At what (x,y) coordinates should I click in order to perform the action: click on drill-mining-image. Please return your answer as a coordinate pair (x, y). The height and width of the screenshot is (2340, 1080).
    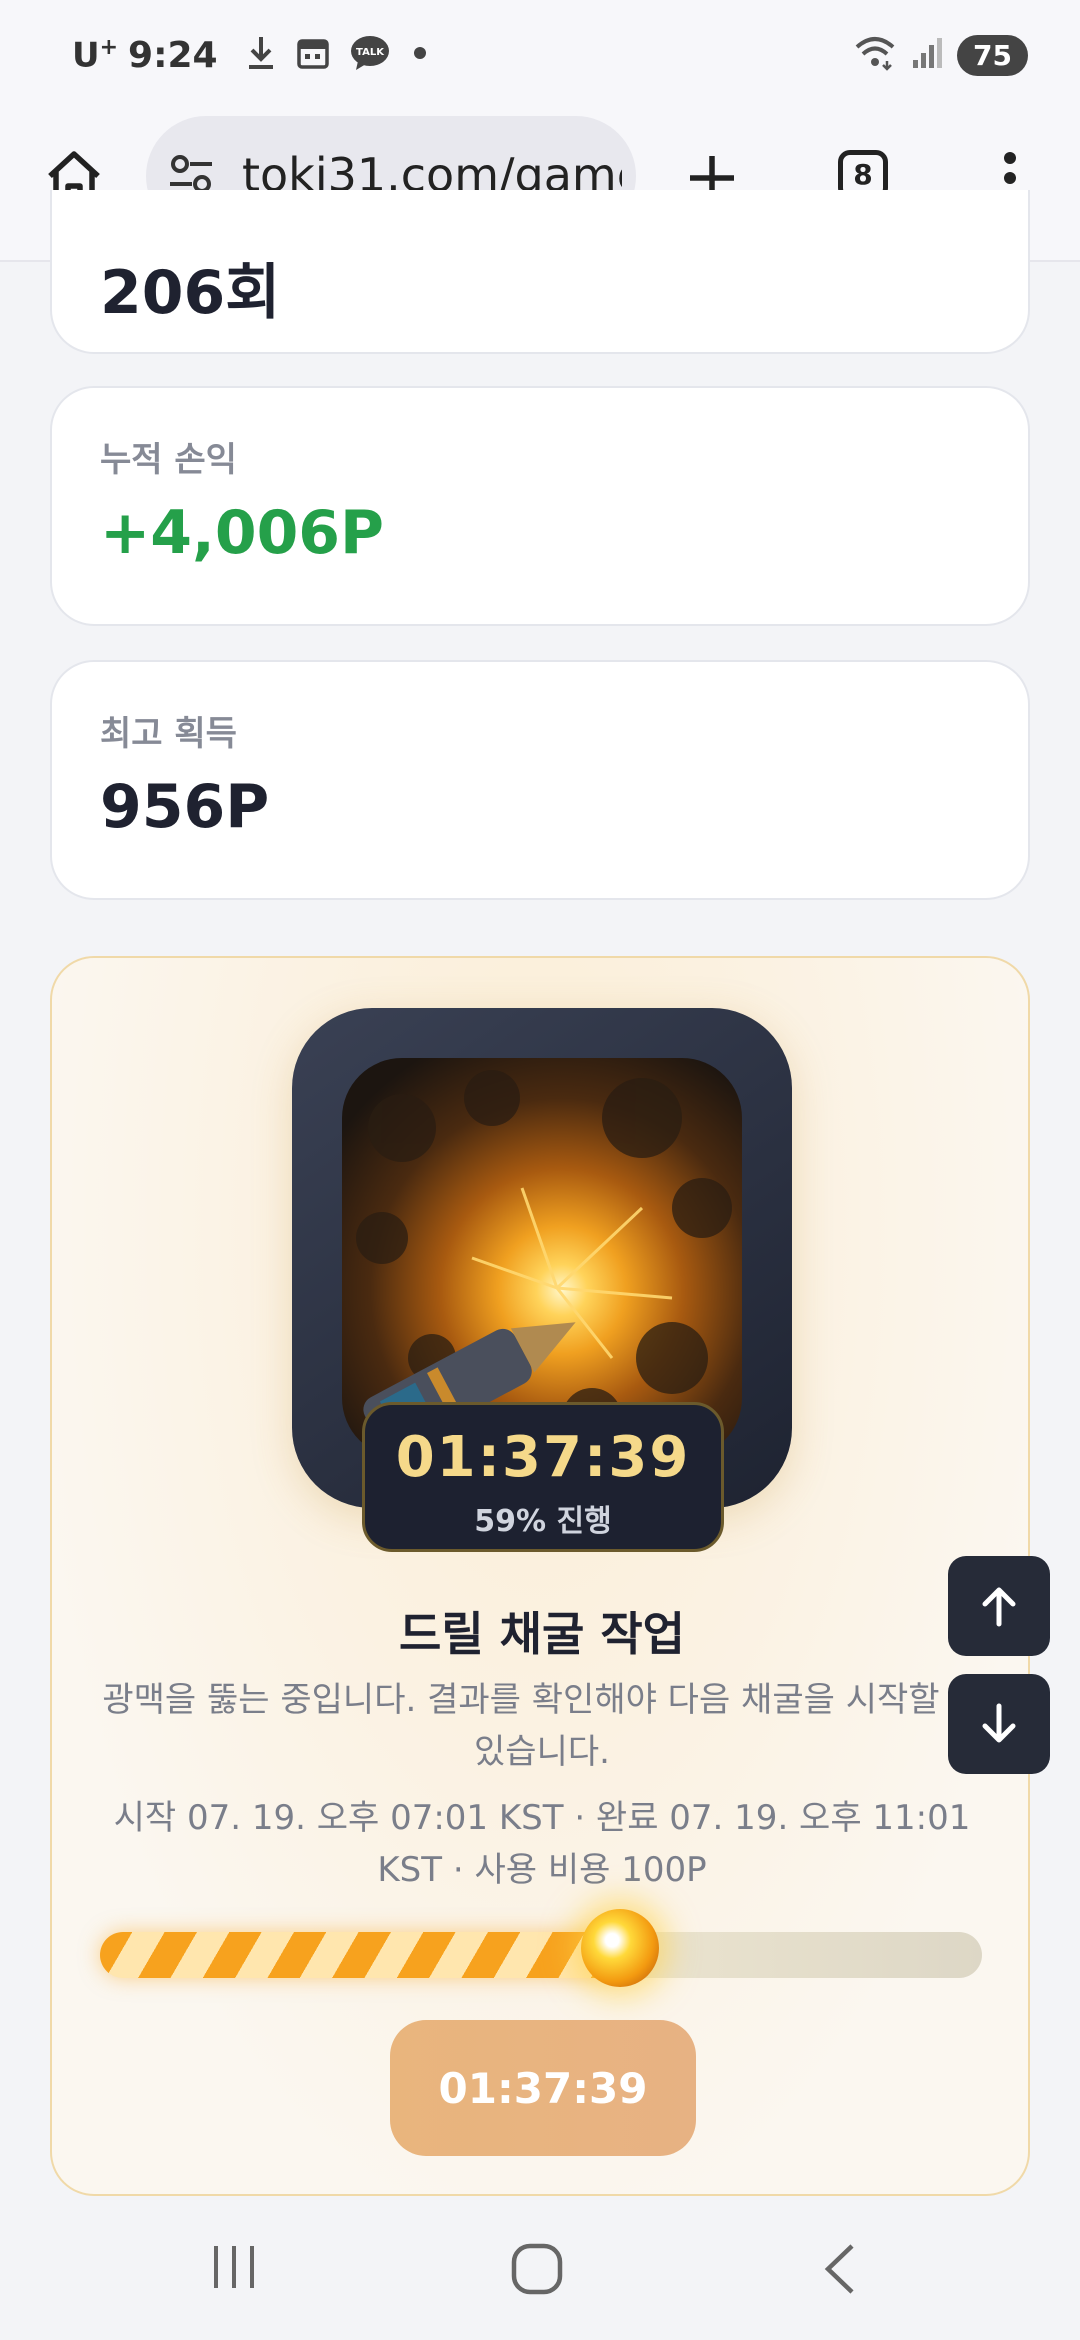
    Looking at the image, I should click on (542, 1258).